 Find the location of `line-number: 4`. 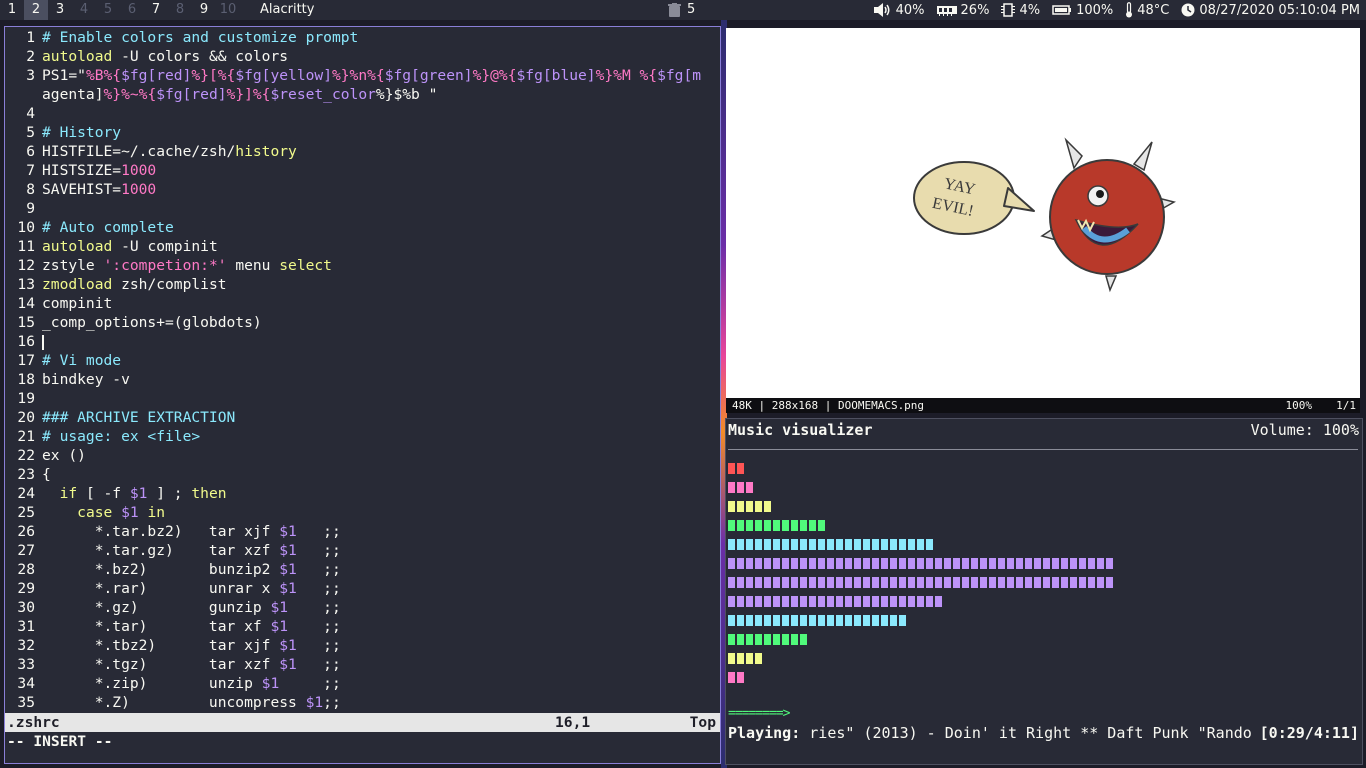

line-number: 4 is located at coordinates (30, 113).